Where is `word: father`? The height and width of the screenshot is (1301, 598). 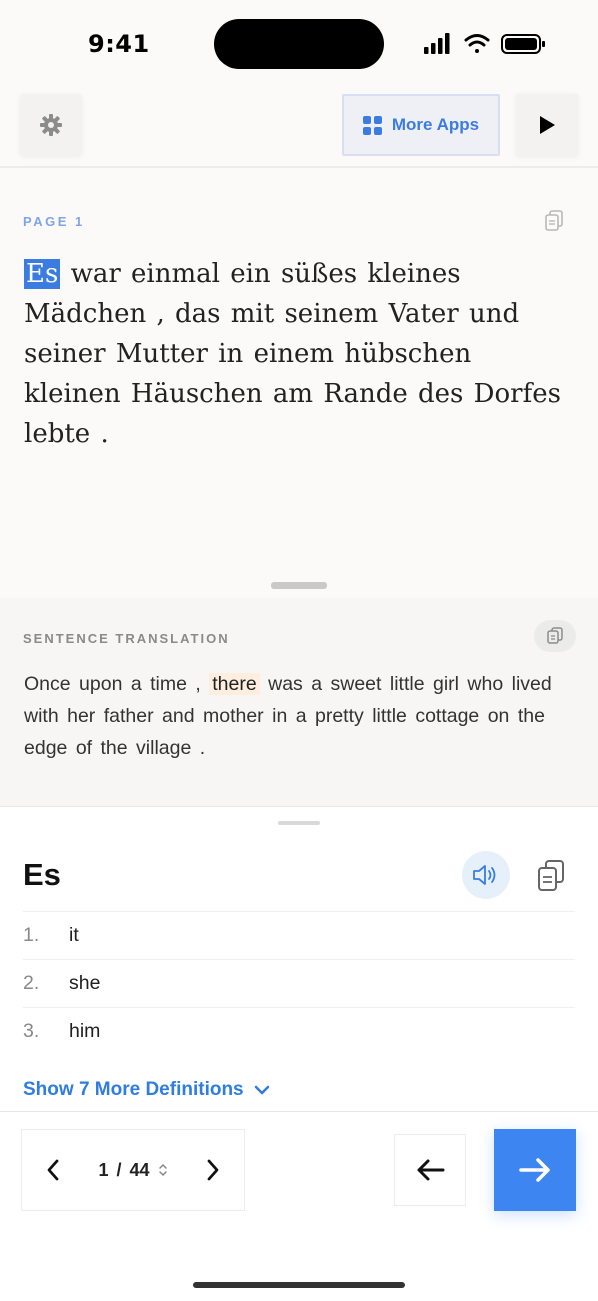
word: father is located at coordinates (129, 716).